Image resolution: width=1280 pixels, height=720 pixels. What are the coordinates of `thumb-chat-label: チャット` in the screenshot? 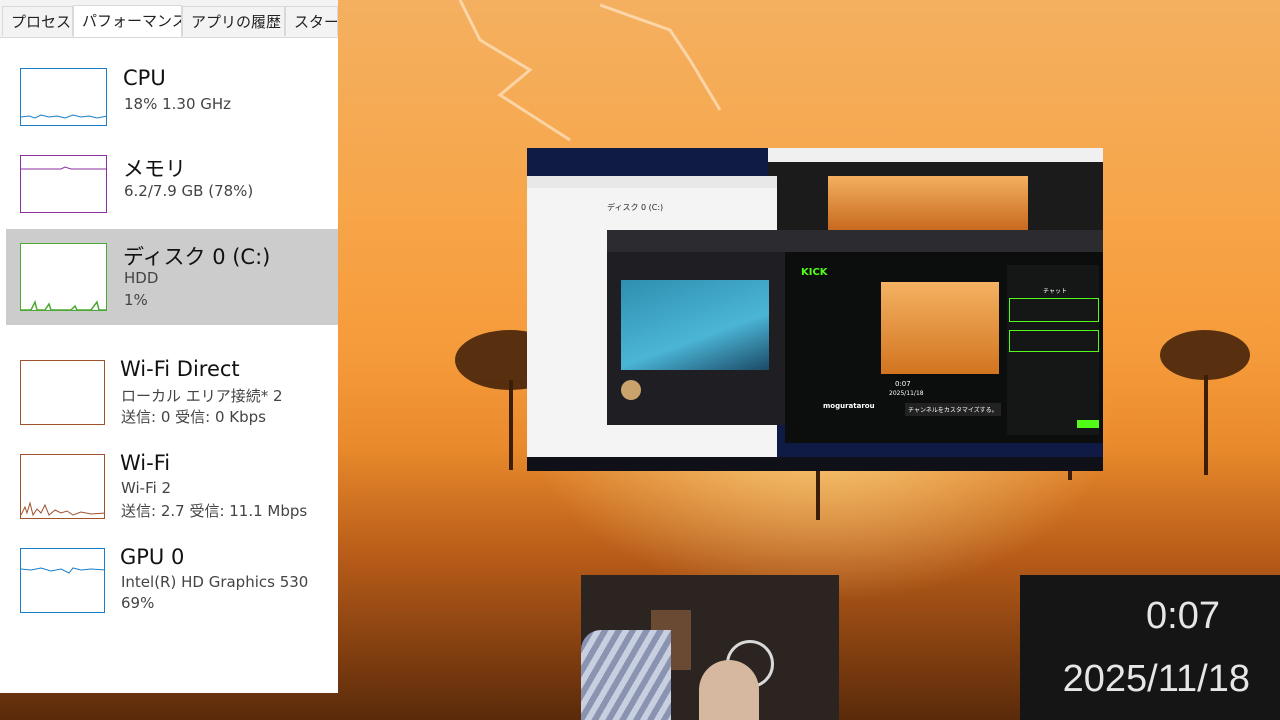 It's located at (1055, 291).